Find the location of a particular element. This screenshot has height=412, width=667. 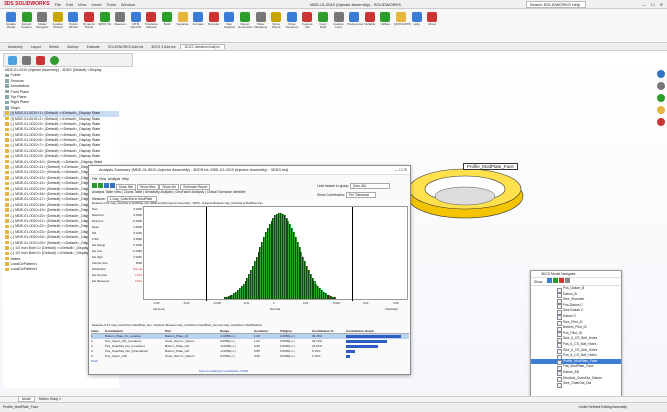

menu-view: View is located at coordinates (82, 4).